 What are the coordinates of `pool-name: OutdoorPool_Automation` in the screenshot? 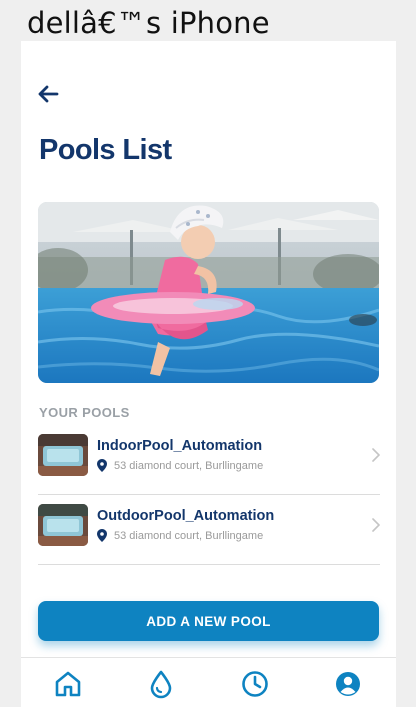 It's located at (186, 516).